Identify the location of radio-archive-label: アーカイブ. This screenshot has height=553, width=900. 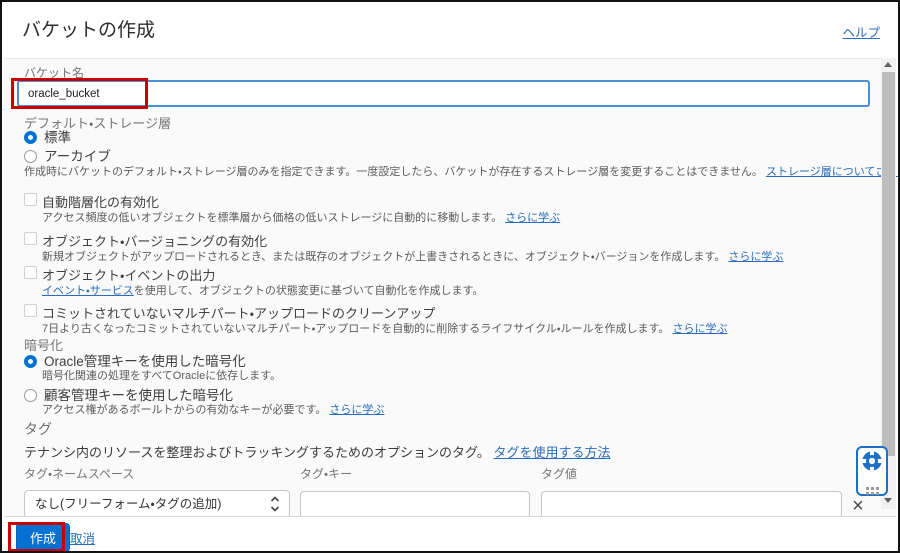
(77, 156).